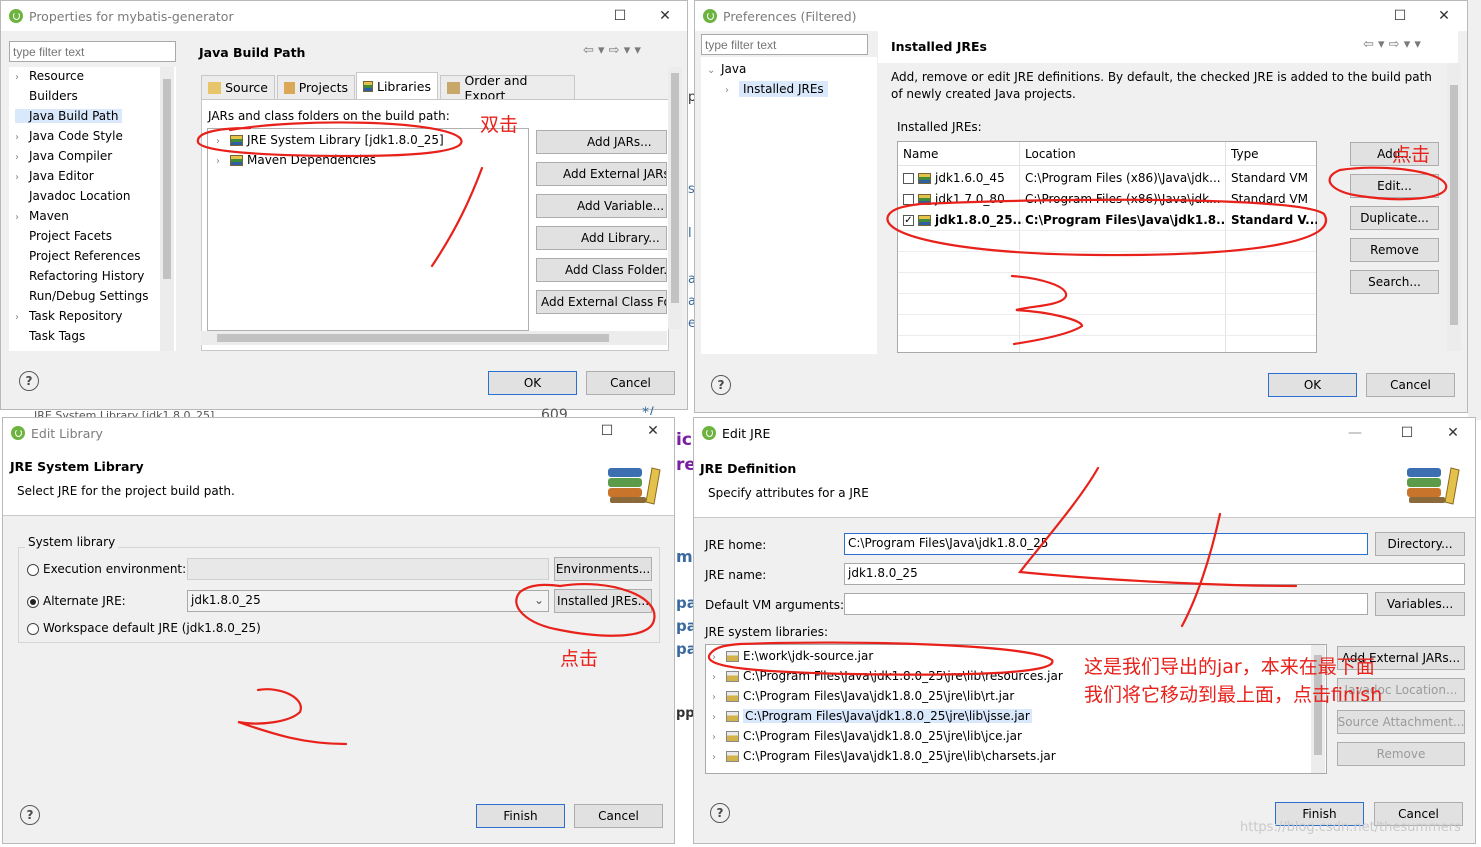 The image size is (1481, 847). I want to click on column-header: Location, so click(1125, 154).